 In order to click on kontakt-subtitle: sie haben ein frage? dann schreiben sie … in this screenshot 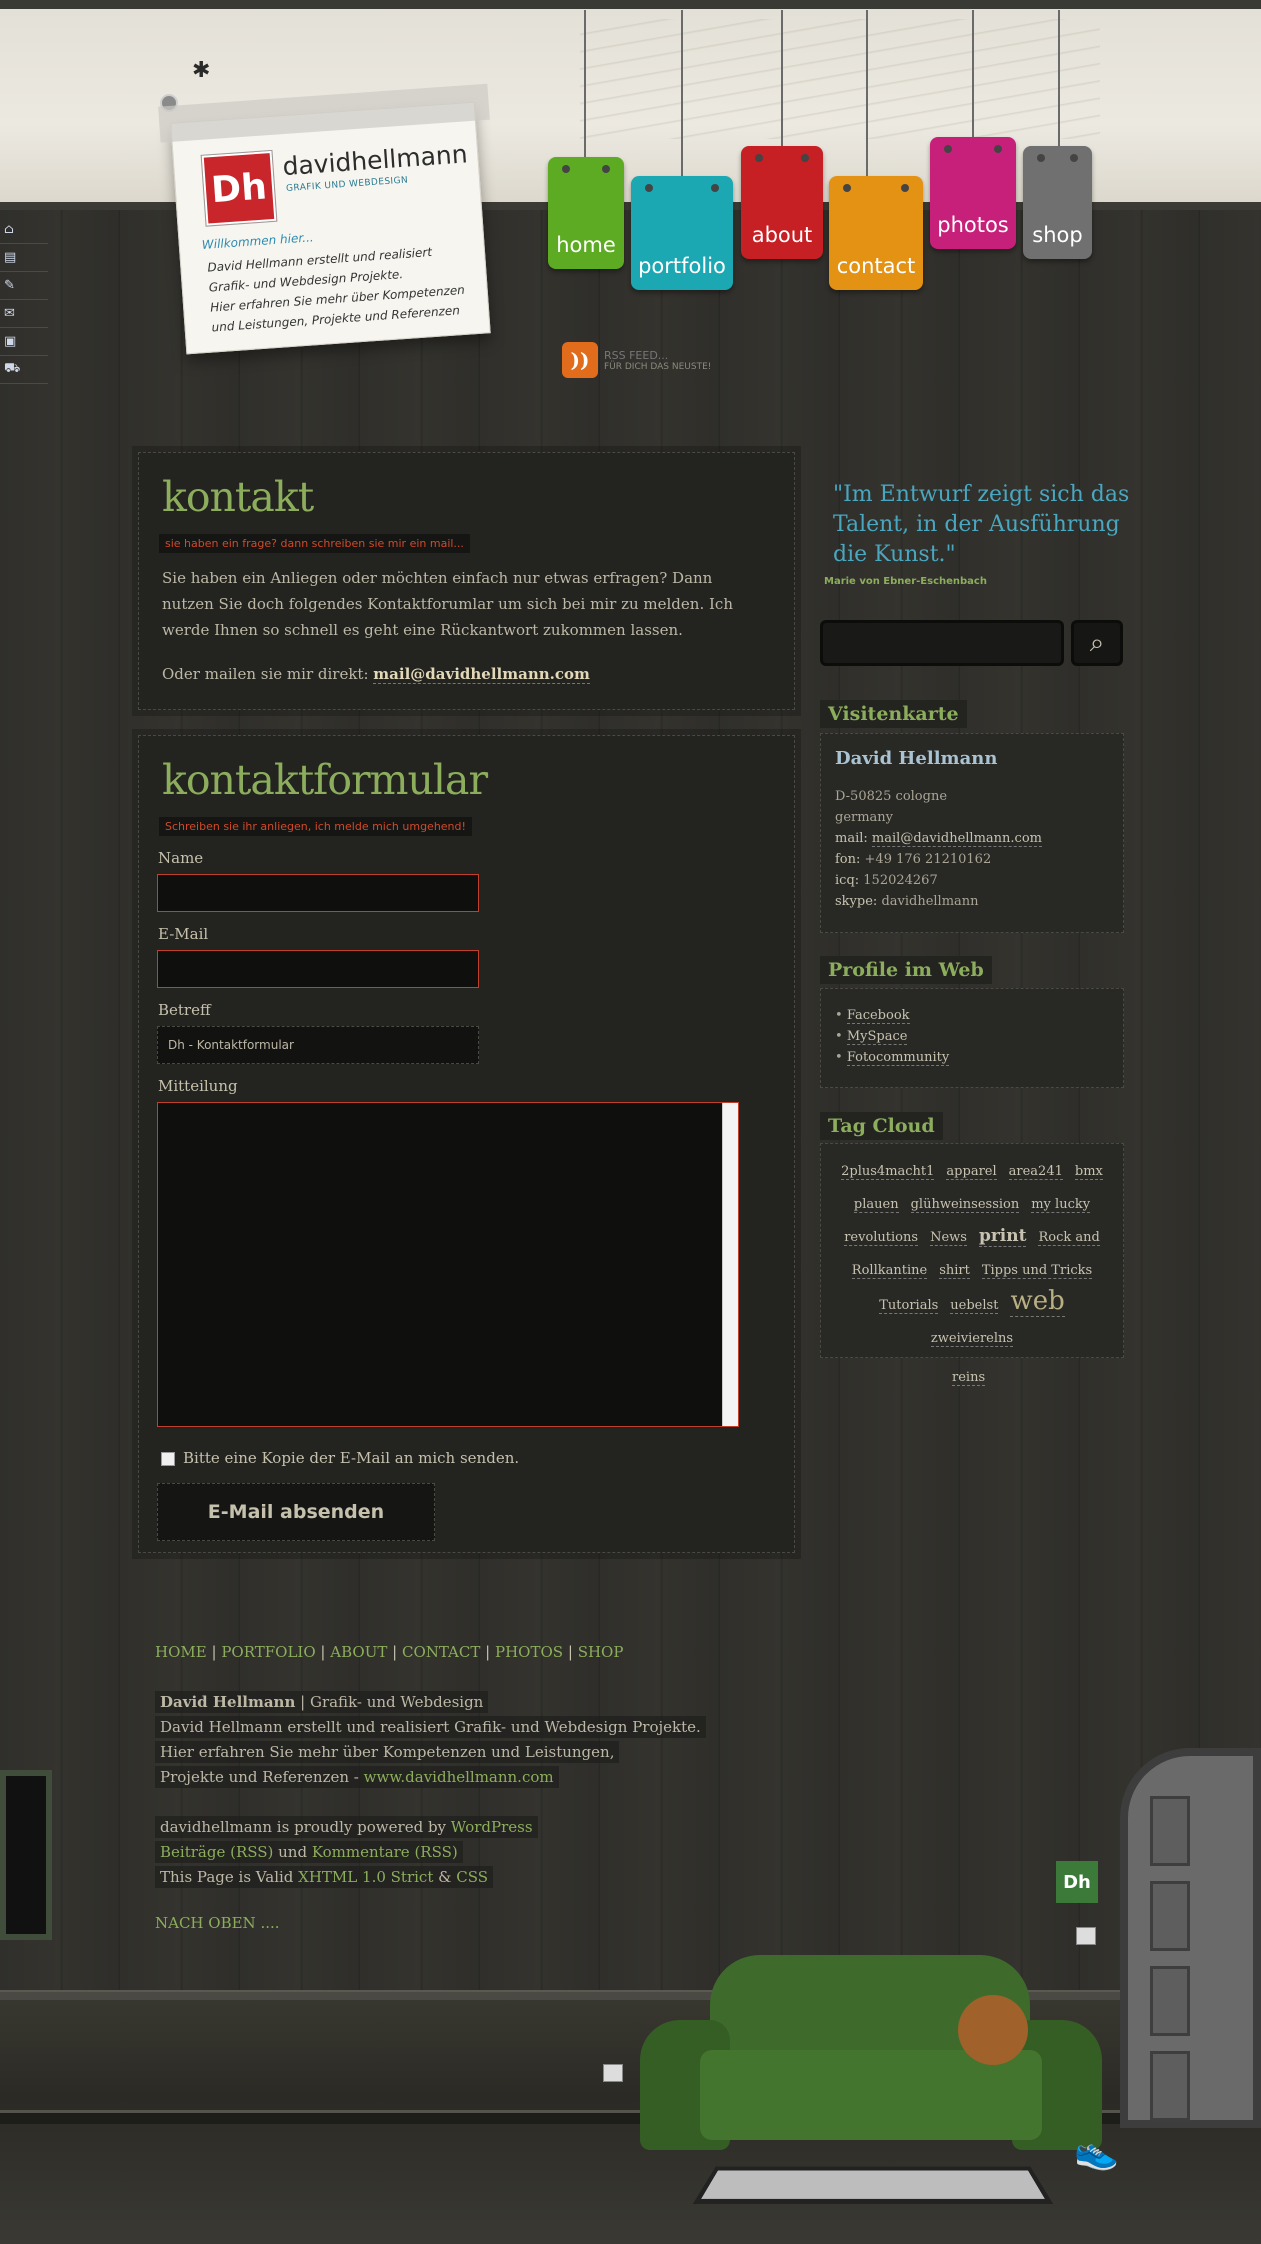, I will do `click(314, 543)`.